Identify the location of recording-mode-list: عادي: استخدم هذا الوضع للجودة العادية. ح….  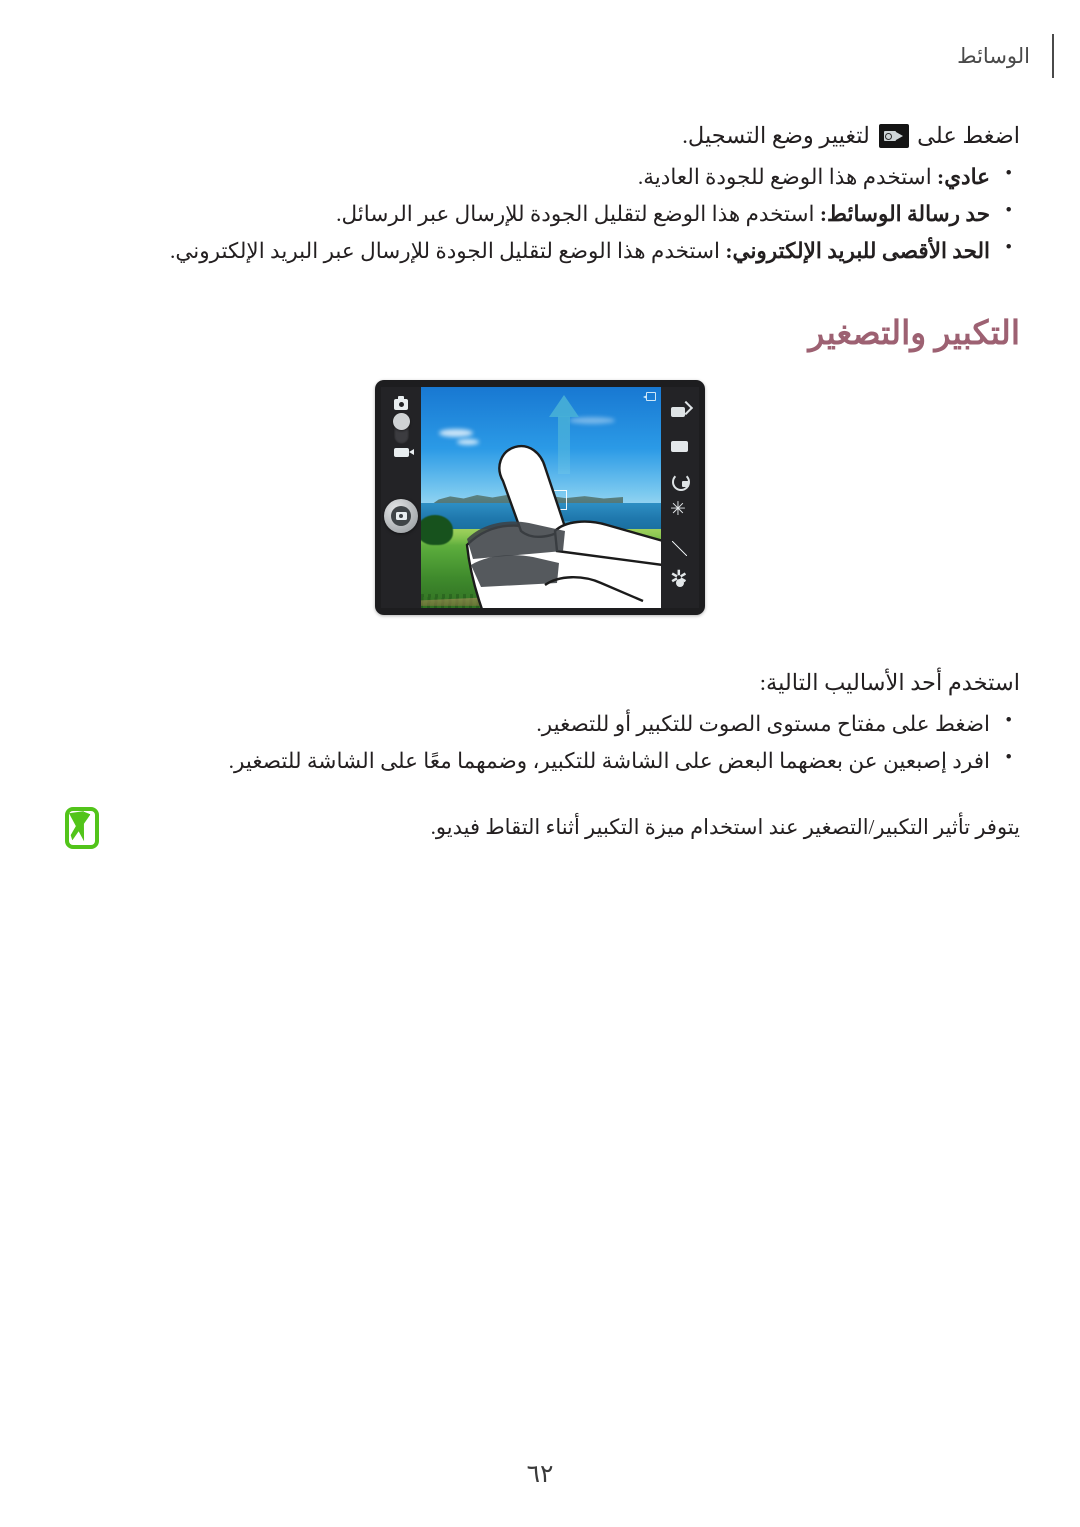
(540, 214).